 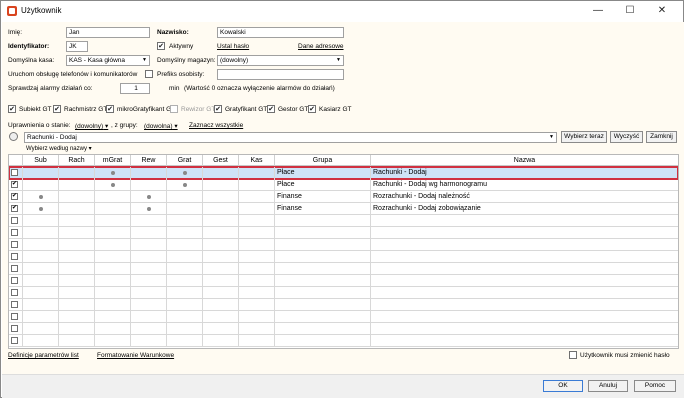 I want to click on ok-button: OK, so click(x=563, y=386).